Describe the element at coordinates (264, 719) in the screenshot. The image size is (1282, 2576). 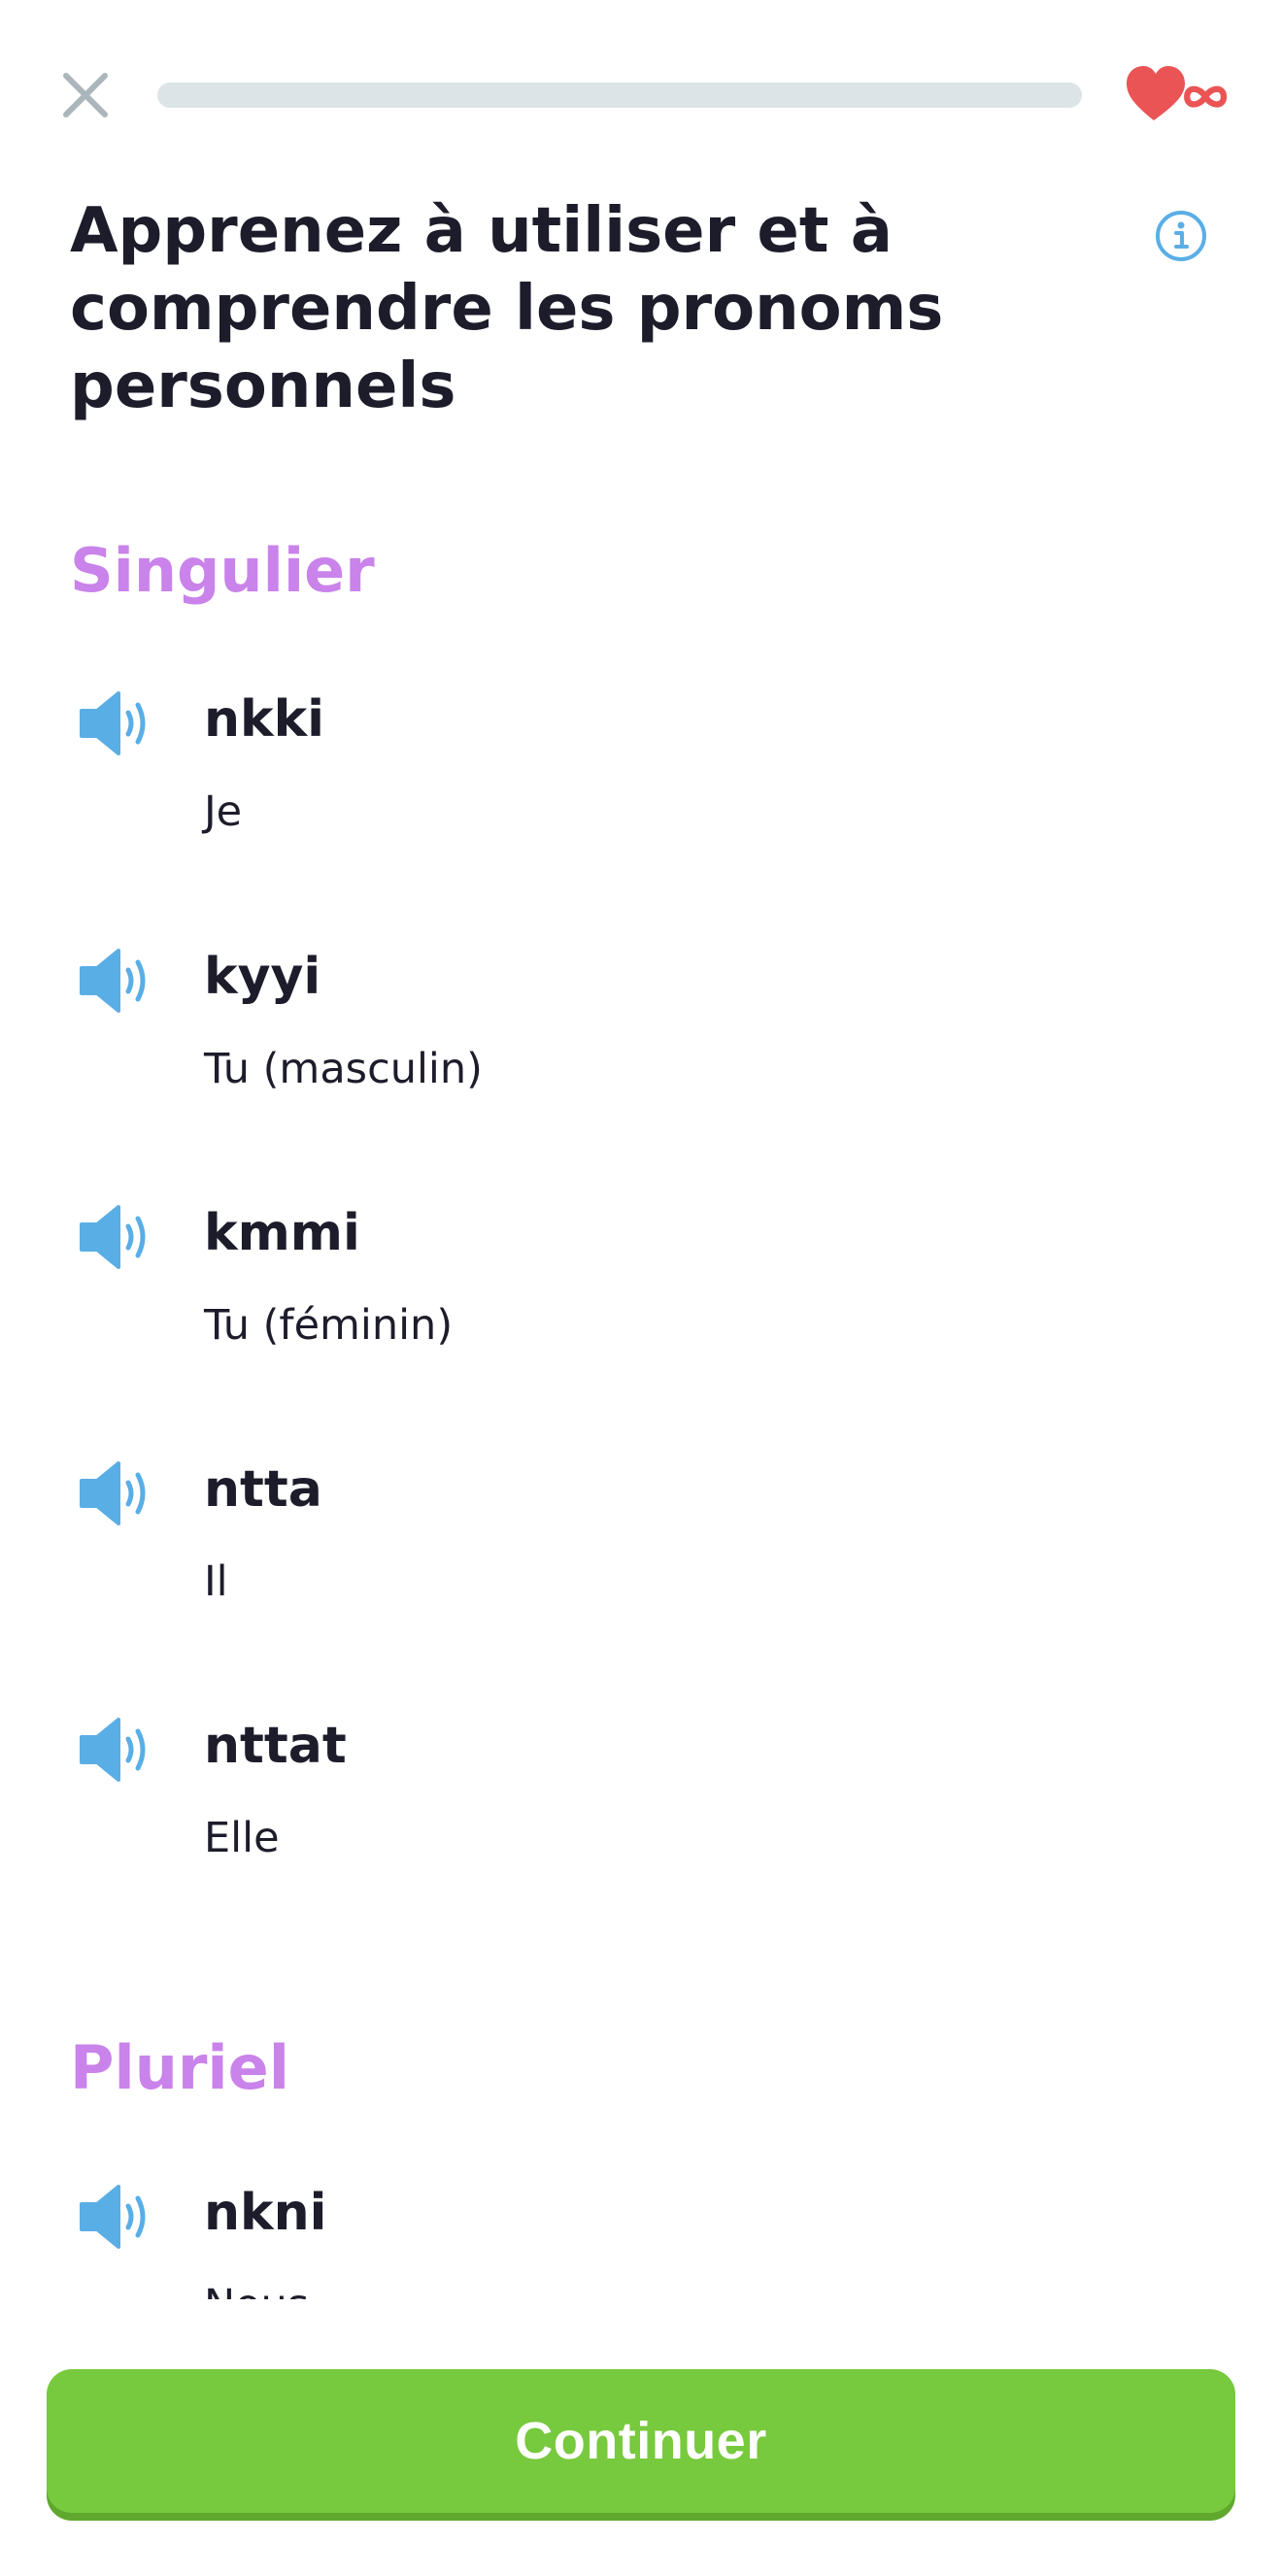
I see `vocab-word: nkki` at that location.